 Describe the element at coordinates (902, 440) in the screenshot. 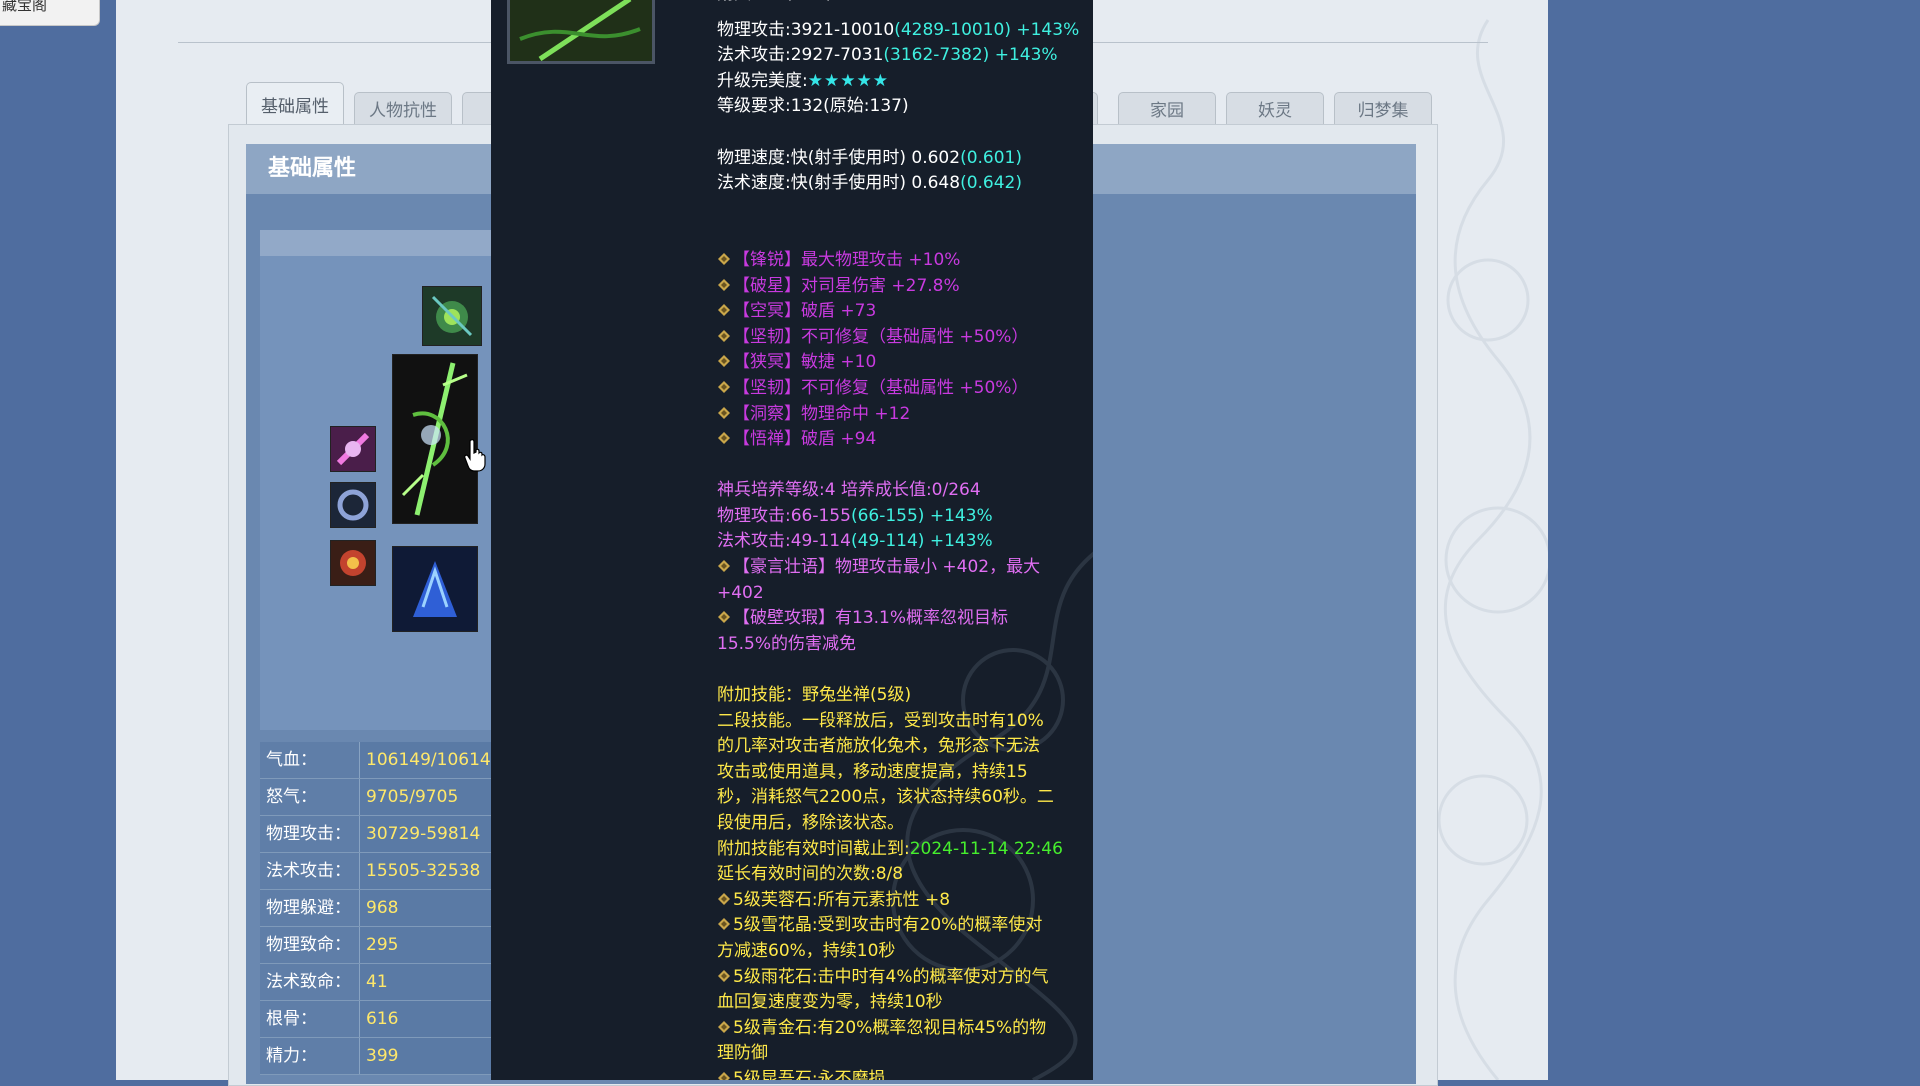

I see `affix-line: 【悟禅】破盾 +94` at that location.